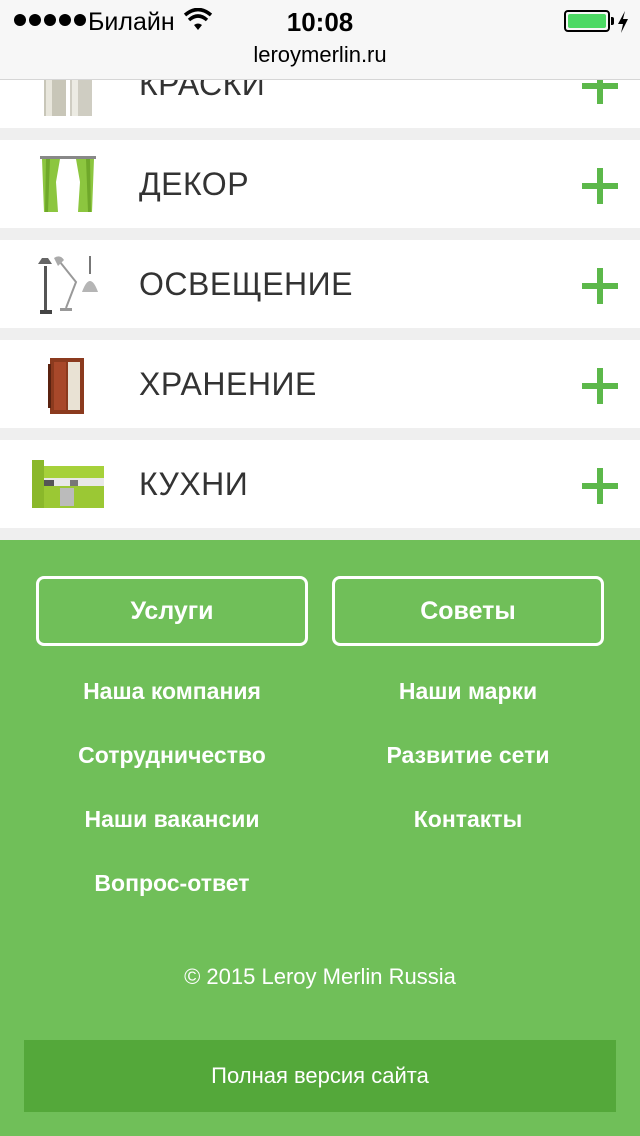  What do you see at coordinates (320, 184) in the screenshot?
I see `category-item-decor: ДЕКОР` at bounding box center [320, 184].